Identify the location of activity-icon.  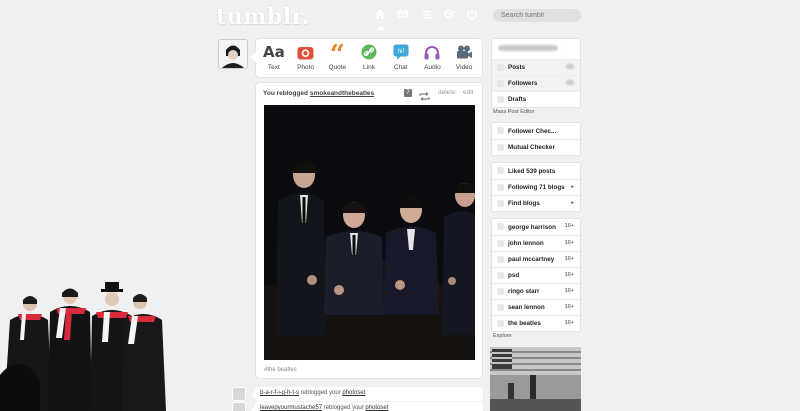
(427, 15).